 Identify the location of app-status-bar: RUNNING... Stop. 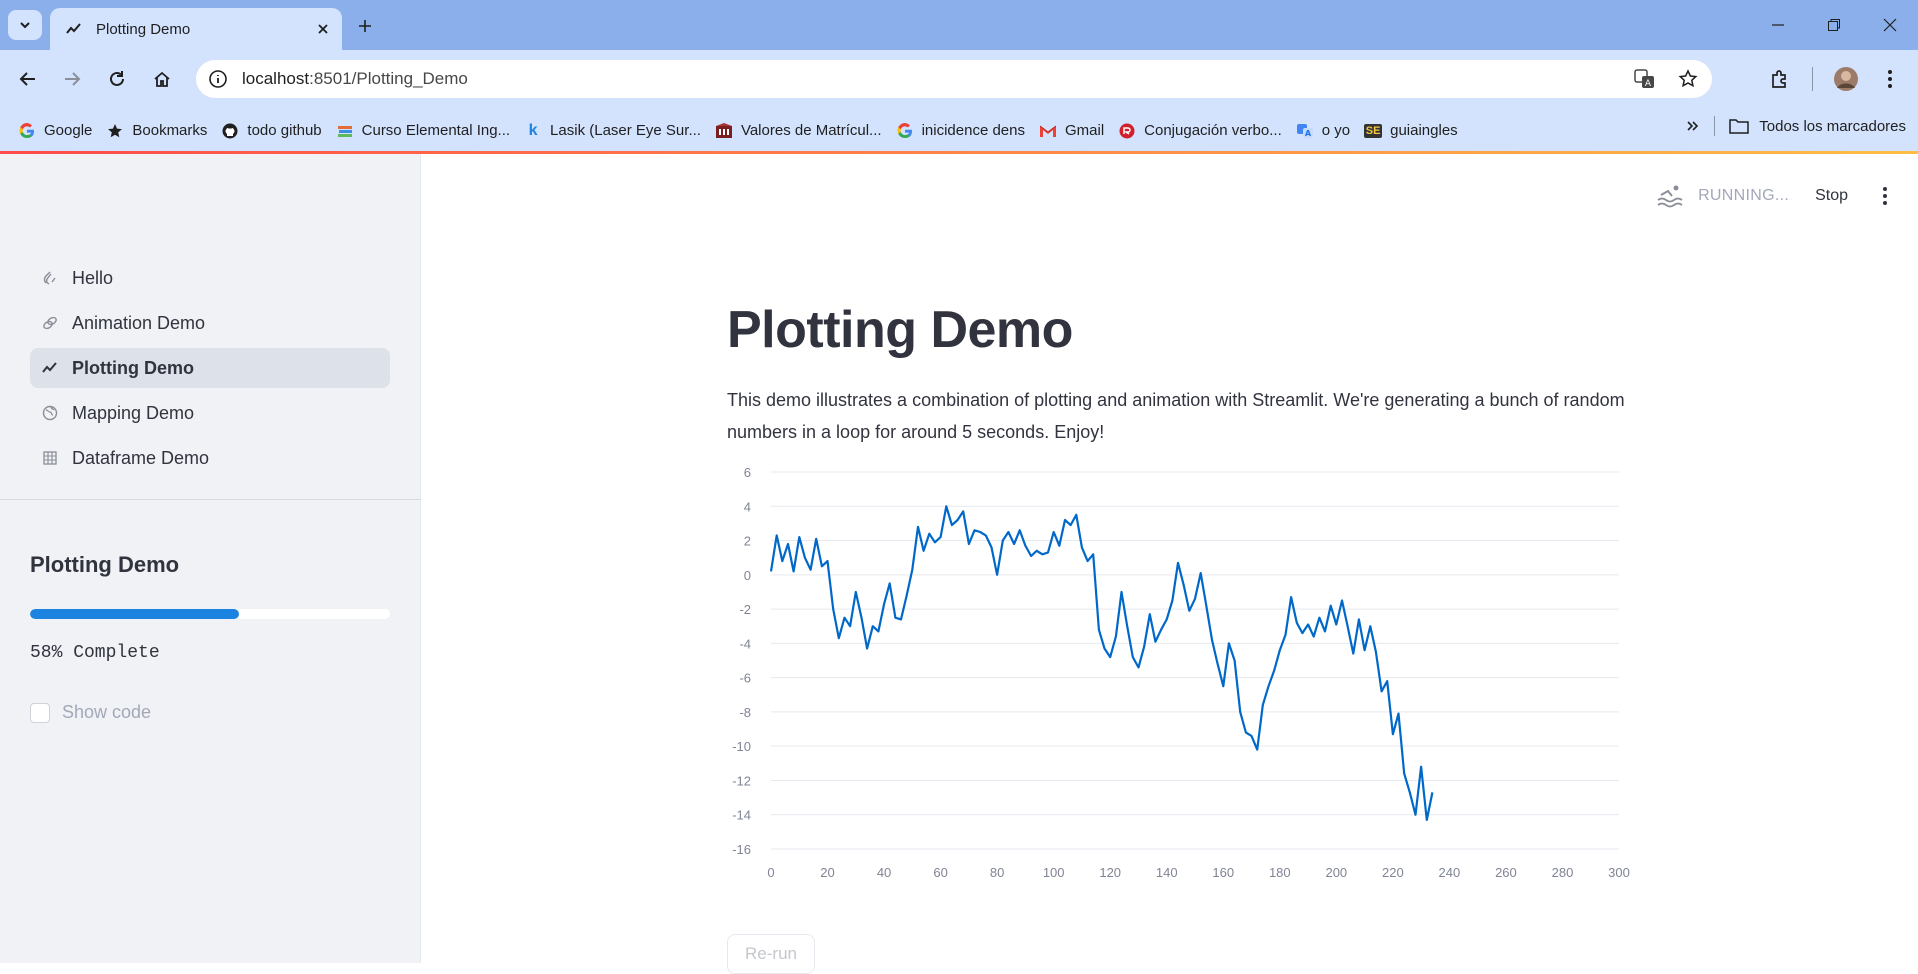
(1772, 196).